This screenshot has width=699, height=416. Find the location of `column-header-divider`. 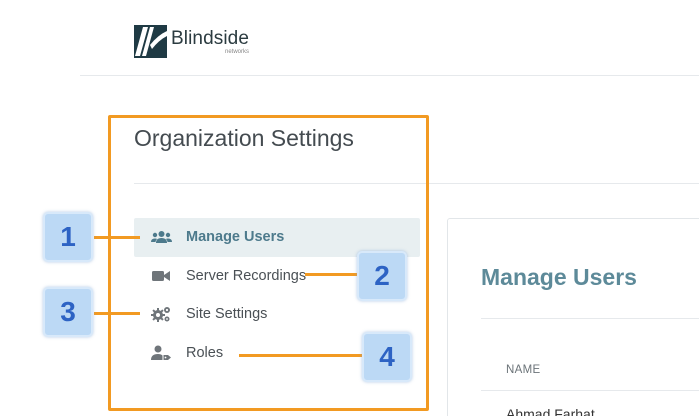

column-header-divider is located at coordinates (590, 390).